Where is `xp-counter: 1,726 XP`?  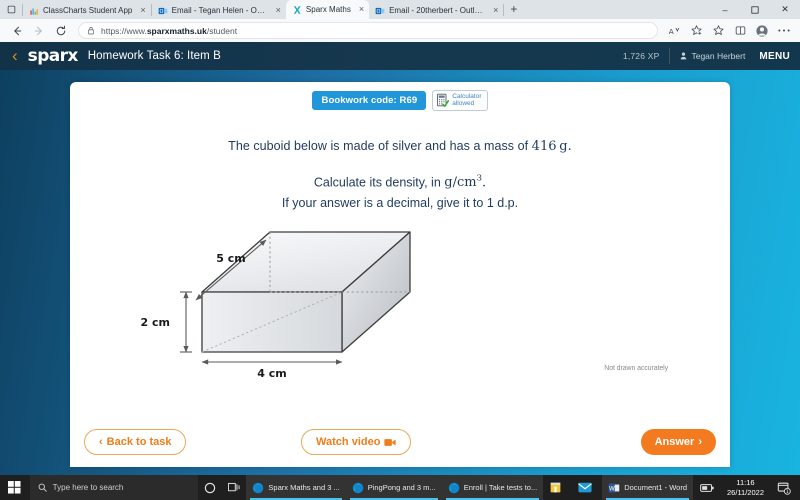 xp-counter: 1,726 XP is located at coordinates (641, 56).